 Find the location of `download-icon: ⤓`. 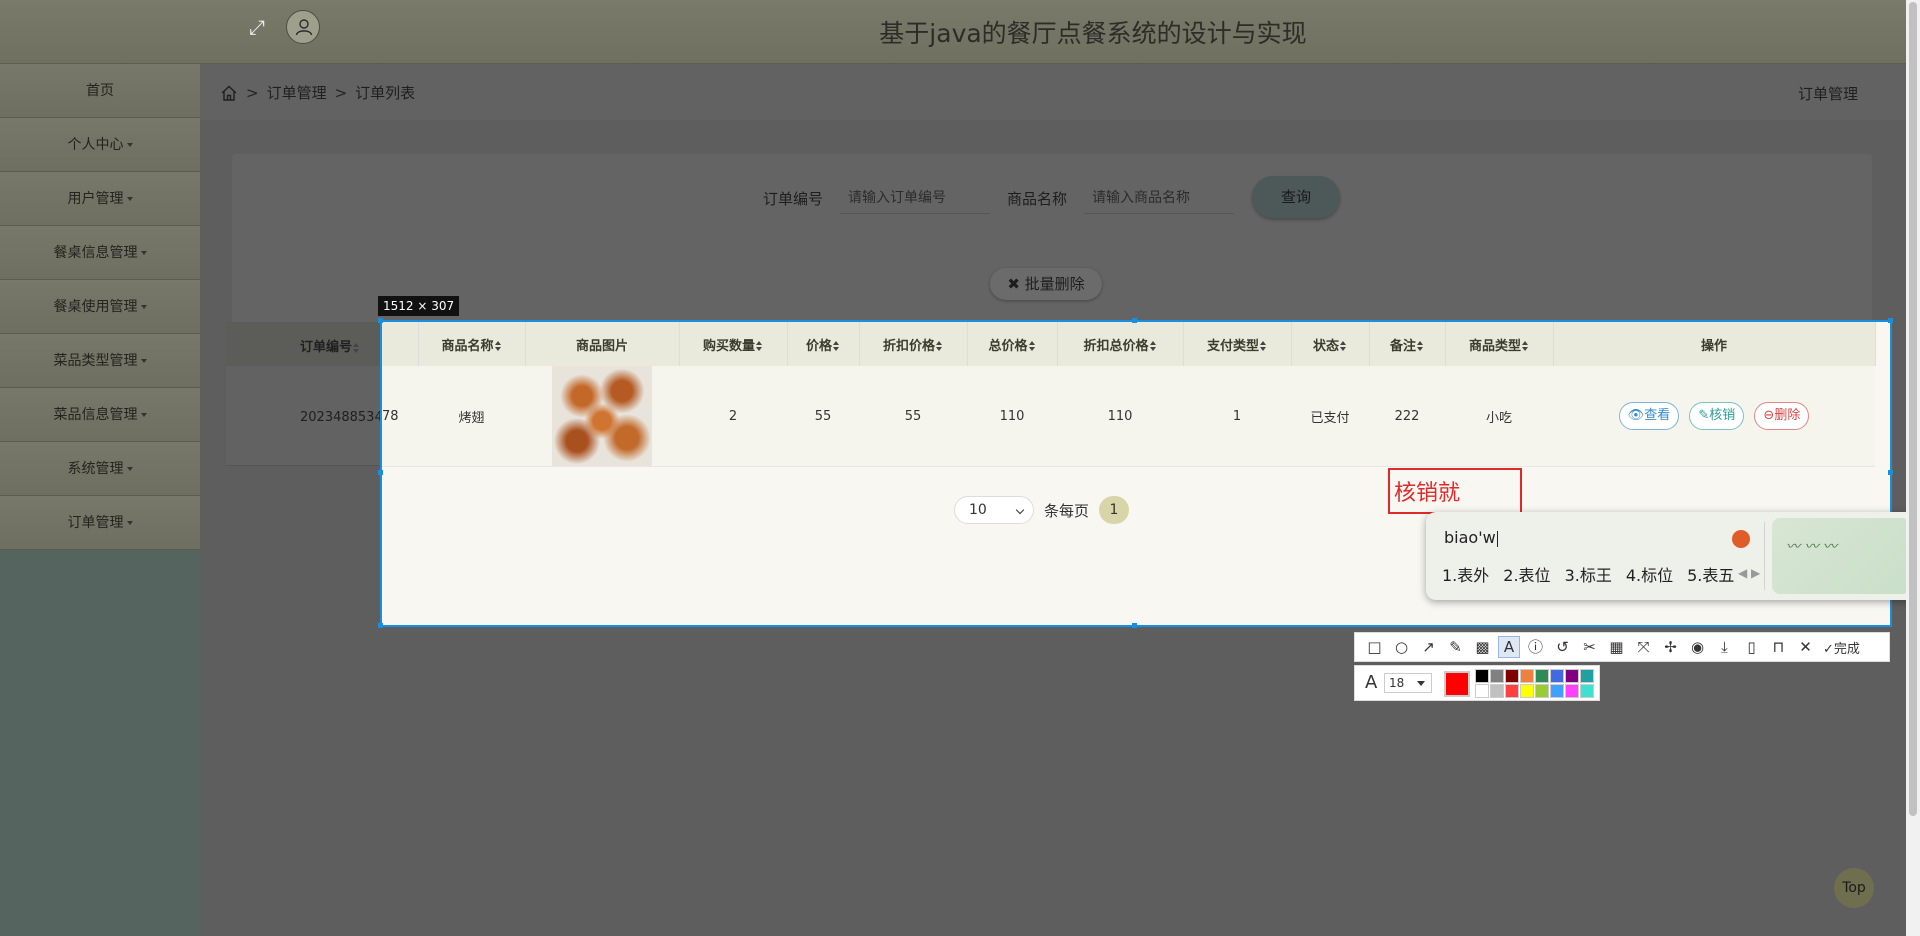

download-icon: ⤓ is located at coordinates (1724, 647).